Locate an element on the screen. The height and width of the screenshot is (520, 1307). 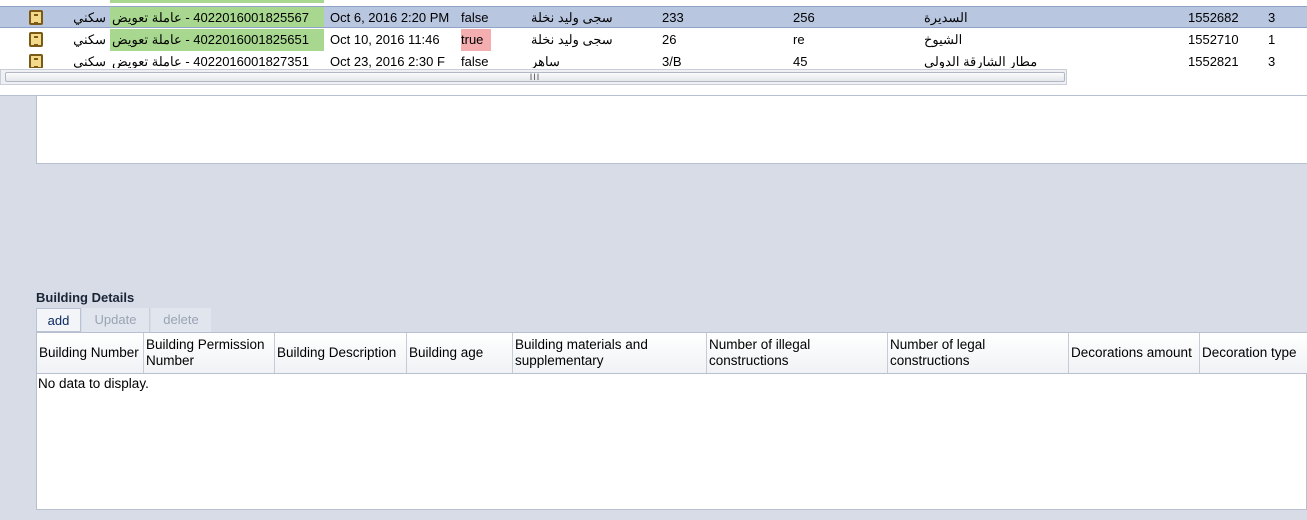
column-header-decoration-type: Decoration type is located at coordinates (1253, 353).